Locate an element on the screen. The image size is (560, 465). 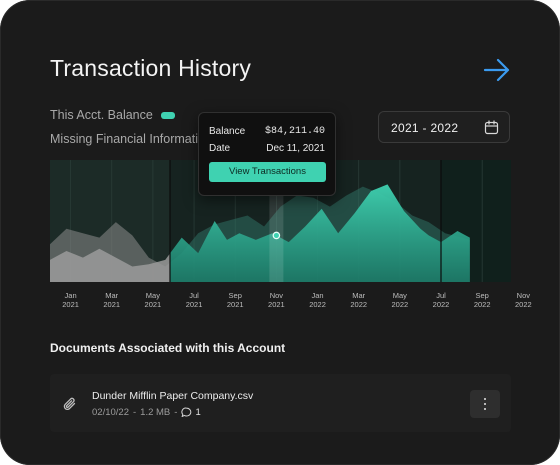
x-tick-label: May 2021 is located at coordinates (153, 300).